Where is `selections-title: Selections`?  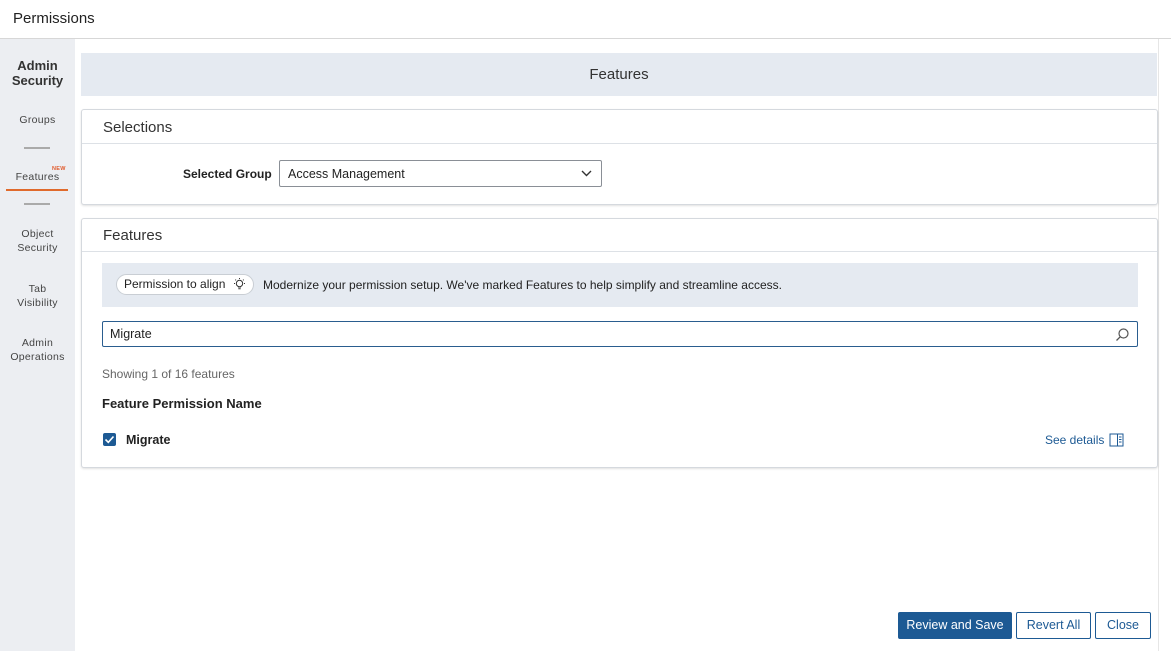
selections-title: Selections is located at coordinates (138, 127).